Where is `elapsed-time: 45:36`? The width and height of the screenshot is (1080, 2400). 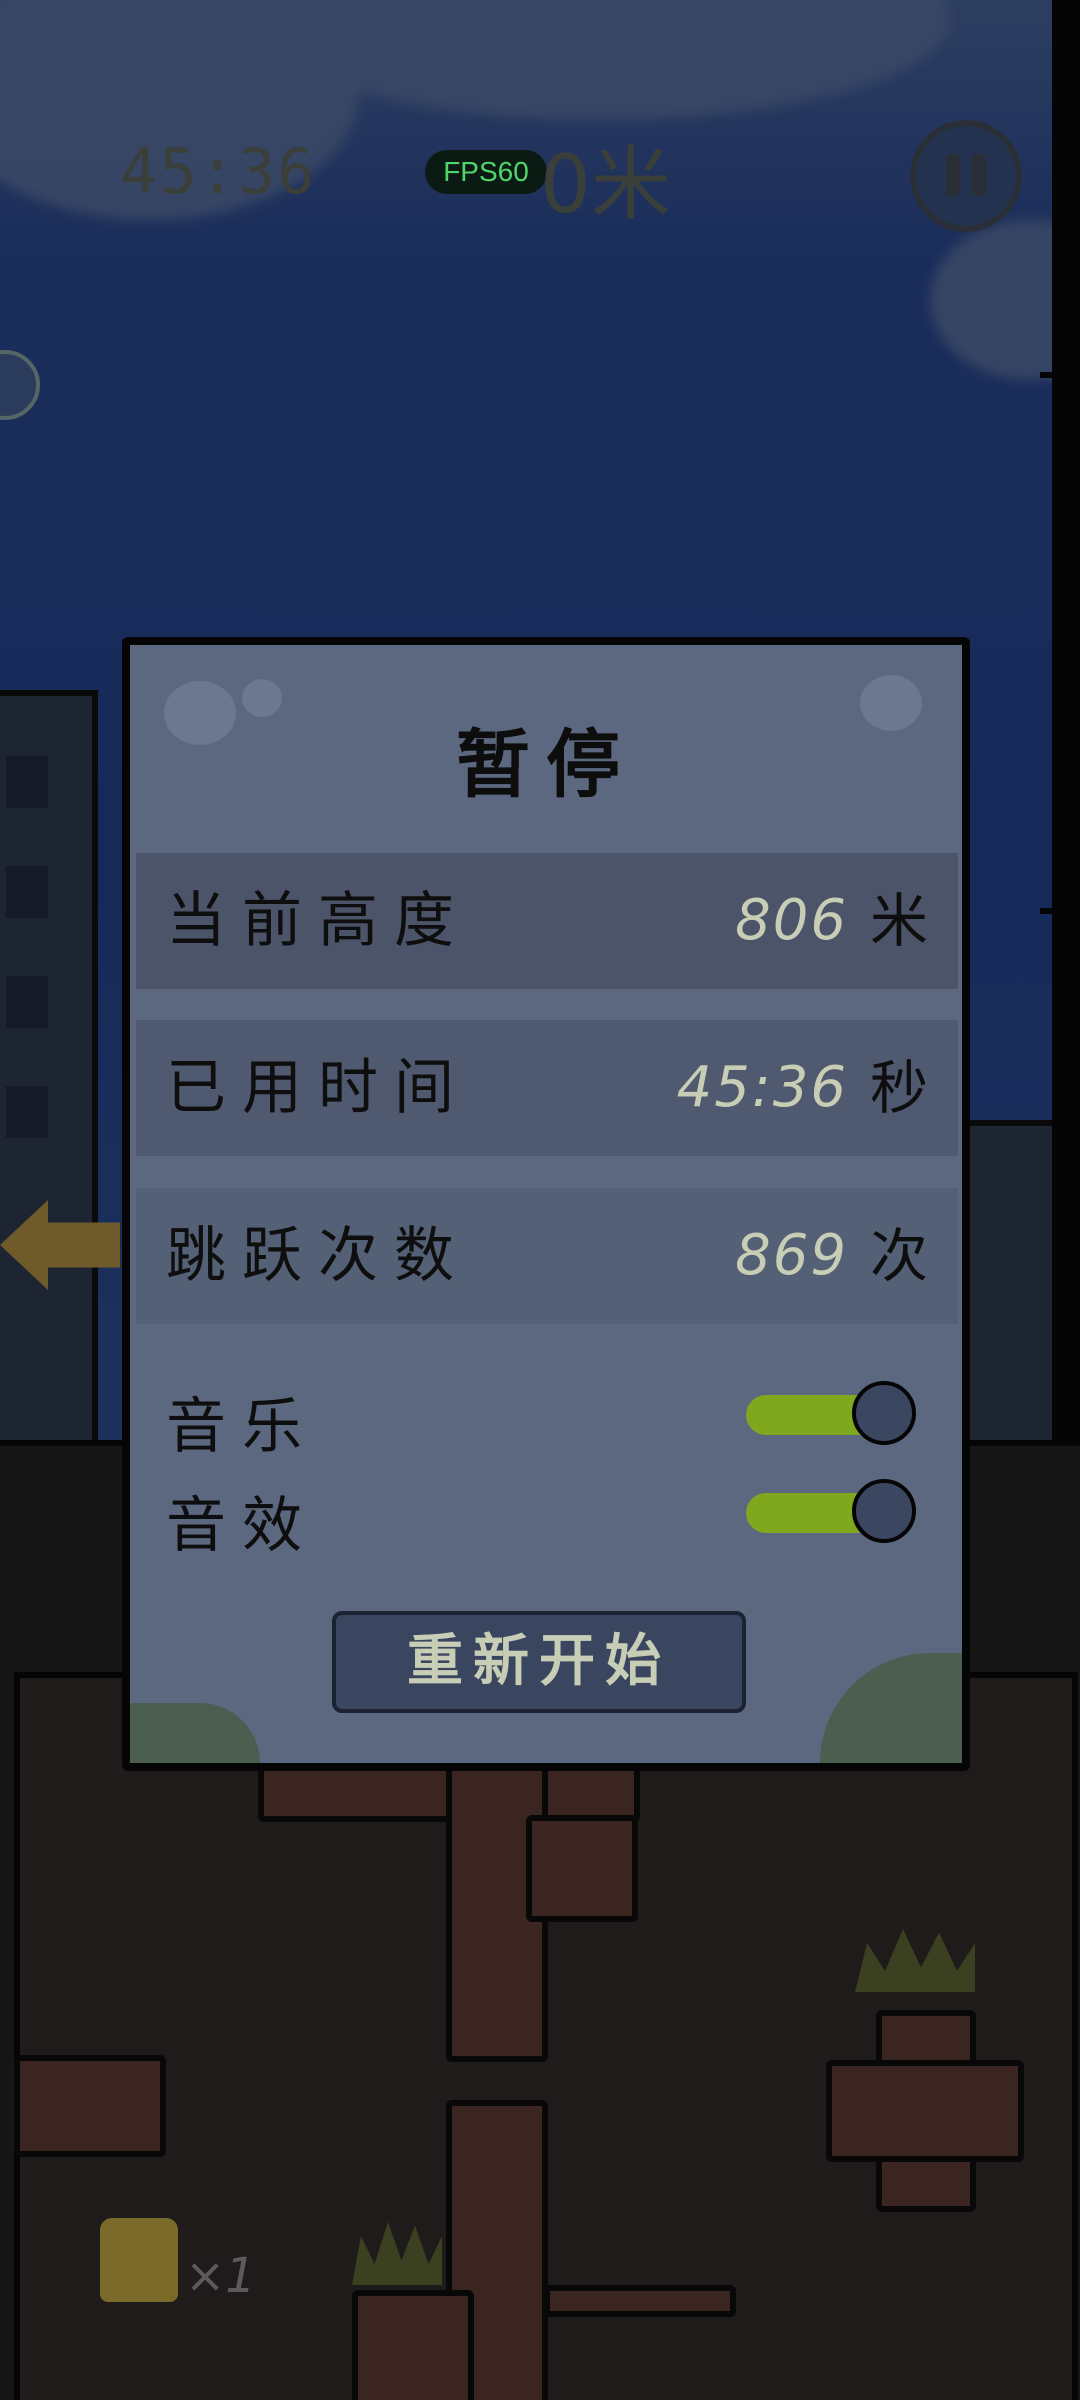
elapsed-time: 45:36 is located at coordinates (218, 171).